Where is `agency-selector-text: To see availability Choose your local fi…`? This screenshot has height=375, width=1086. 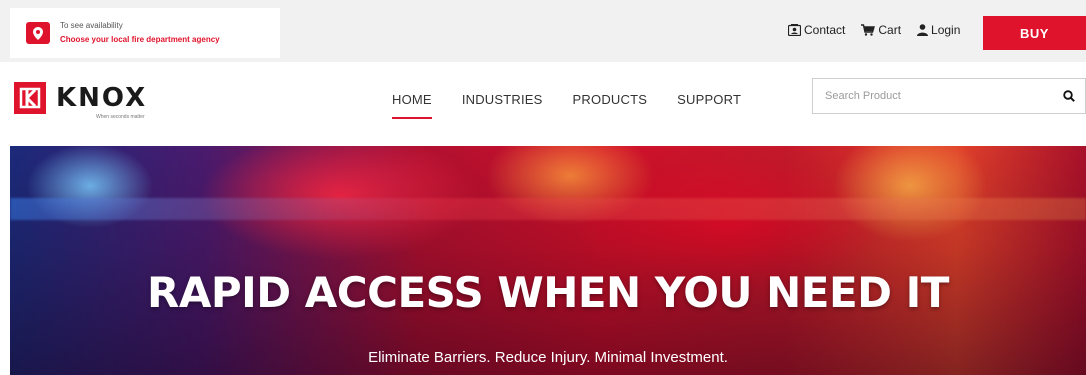
agency-selector-text: To see availability Choose your local fi… is located at coordinates (140, 33).